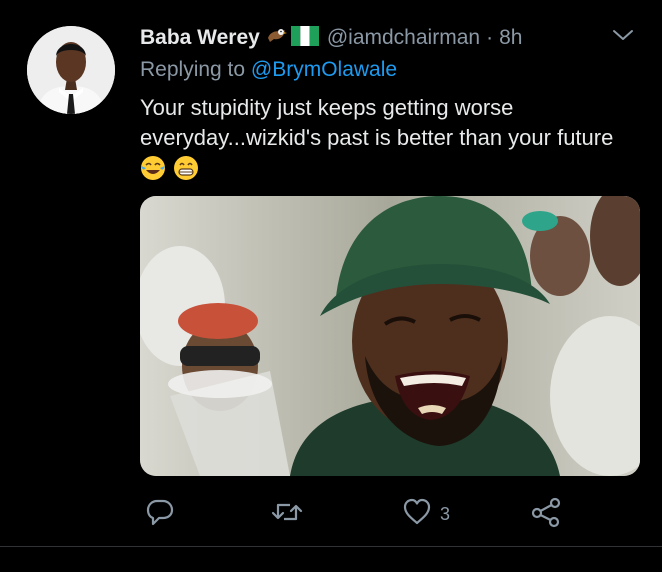  Describe the element at coordinates (327, 107) in the screenshot. I see `tweet-text-line-1: Your stupidity just keeps getting worse` at that location.